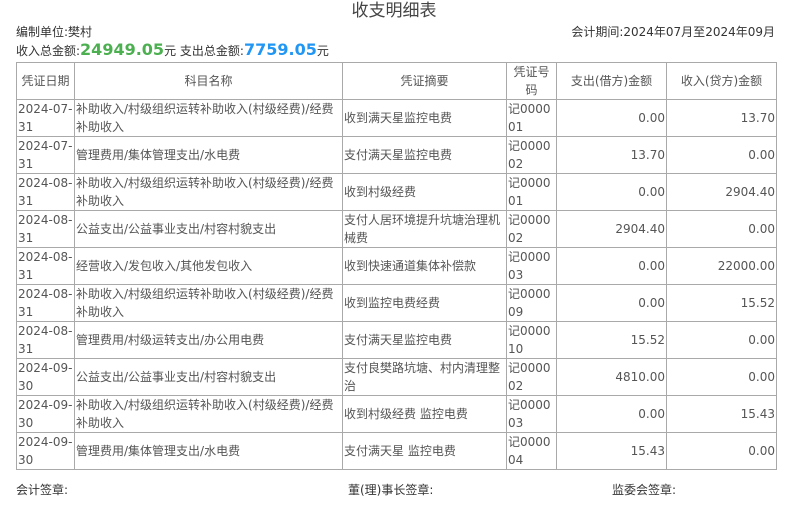 This screenshot has height=516, width=788. Describe the element at coordinates (721, 118) in the screenshot. I see `cell-credit: 13.70` at that location.